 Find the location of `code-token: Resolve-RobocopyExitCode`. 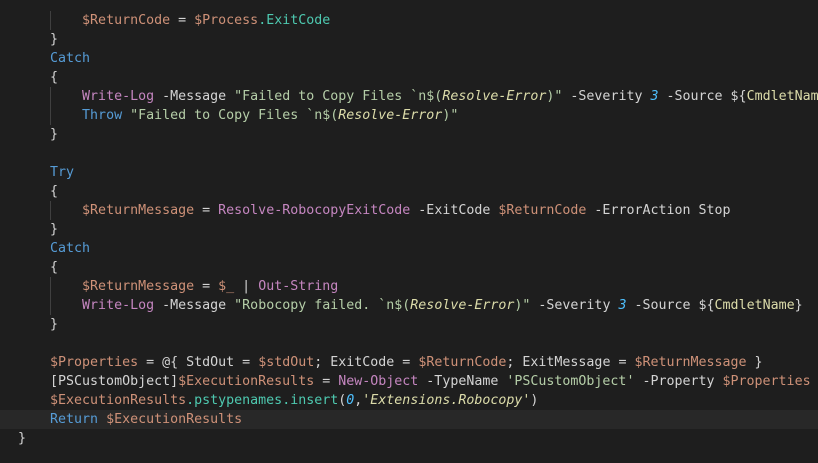

code-token: Resolve-RobocopyExitCode is located at coordinates (314, 210).